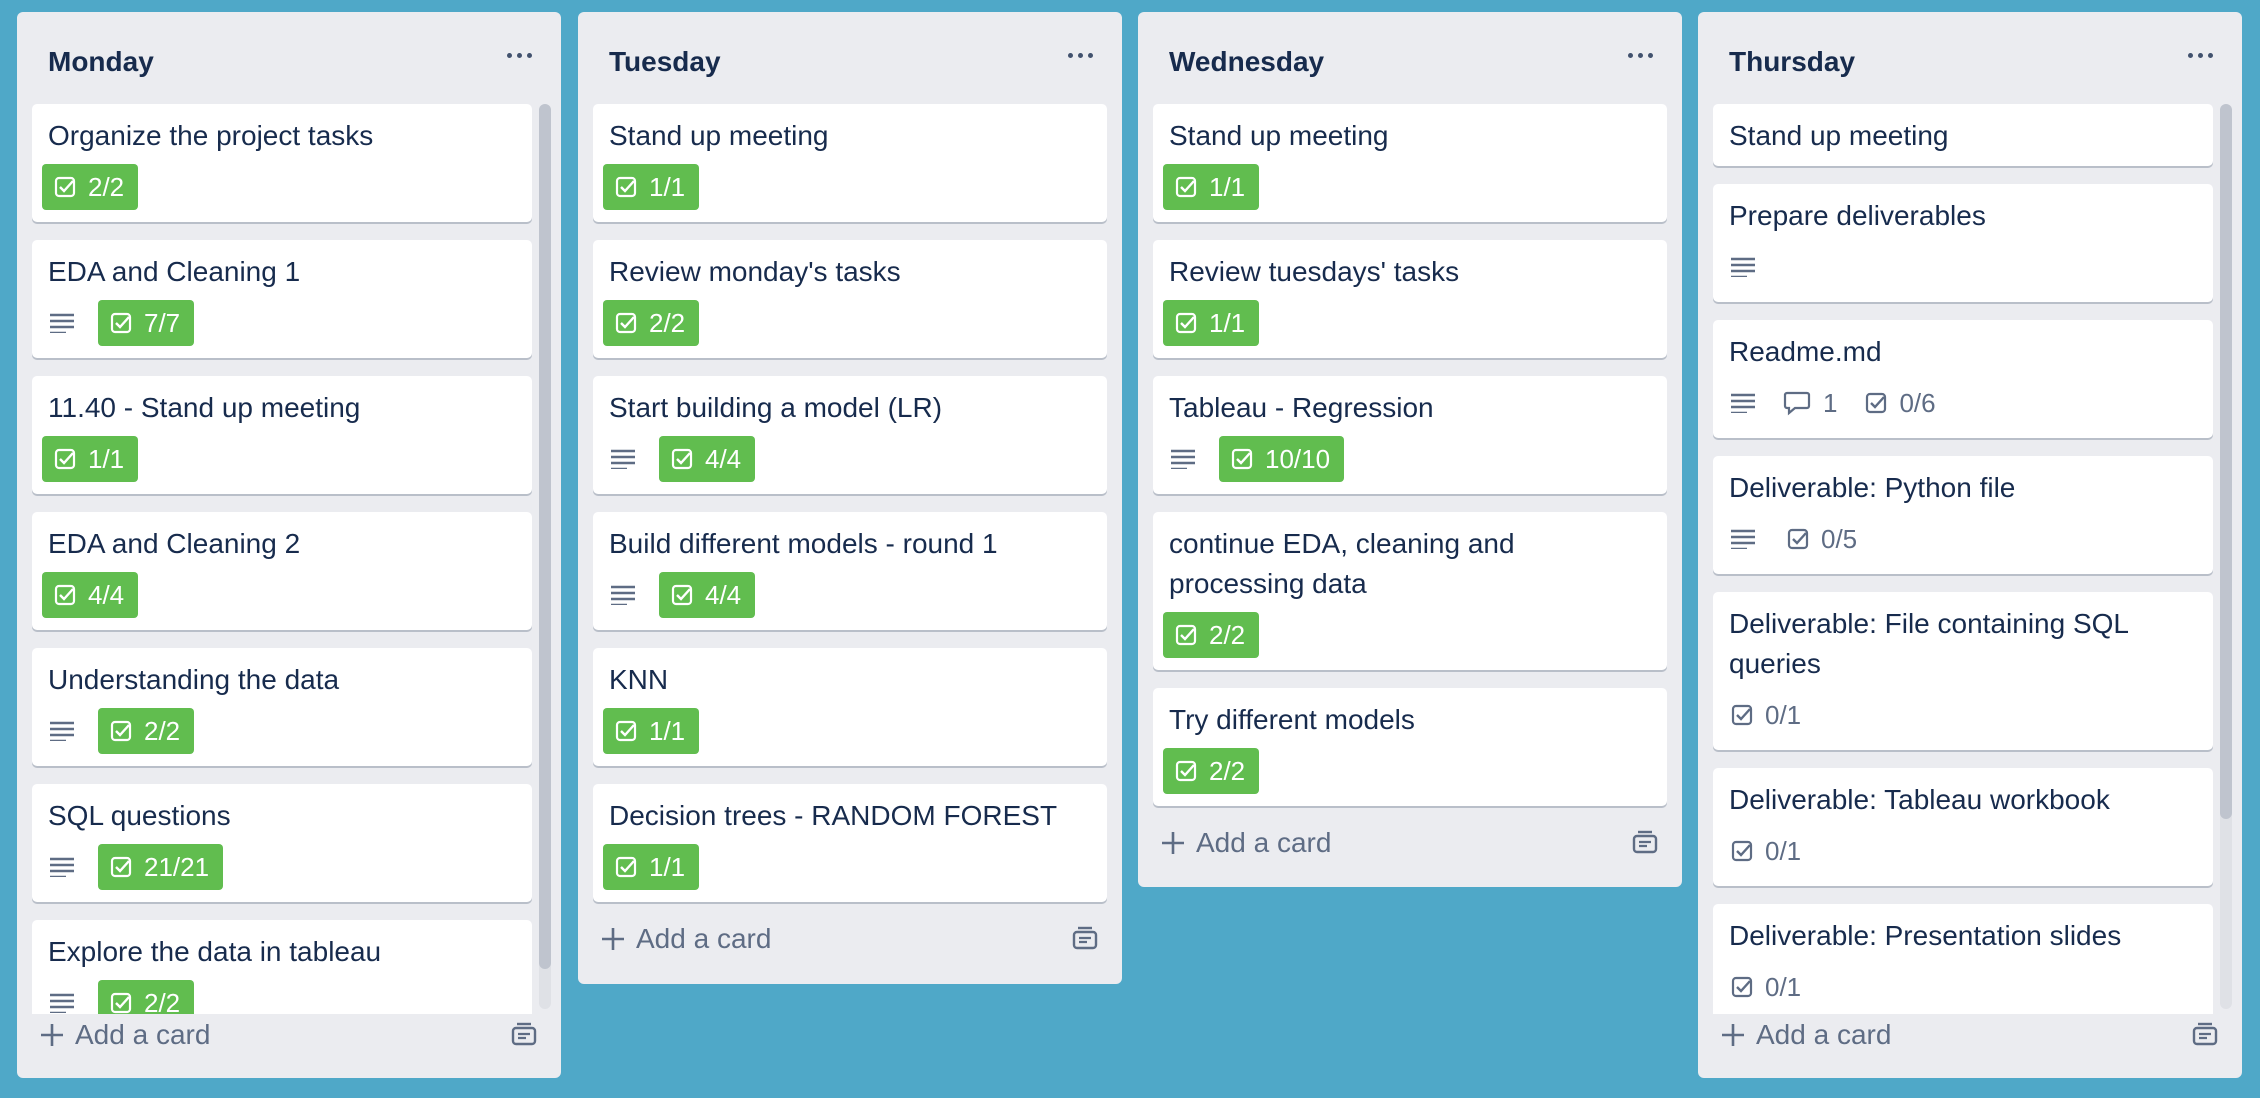 The width and height of the screenshot is (2260, 1098). What do you see at coordinates (1410, 299) in the screenshot?
I see `card: Review tuesdays' tasks 1/1` at bounding box center [1410, 299].